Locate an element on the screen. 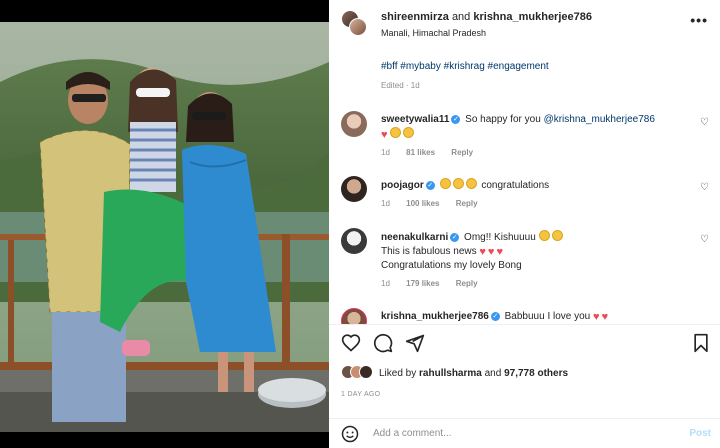 The width and height of the screenshot is (720, 448). more-icon: ••• is located at coordinates (699, 20).